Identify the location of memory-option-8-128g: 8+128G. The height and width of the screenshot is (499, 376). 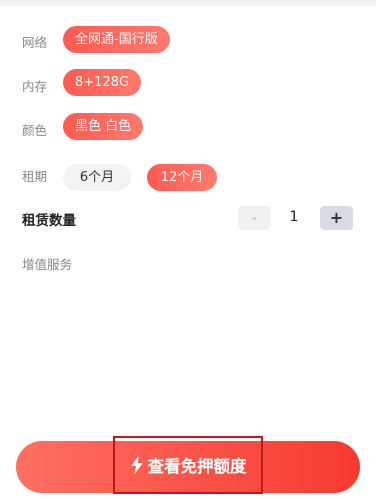
(102, 82).